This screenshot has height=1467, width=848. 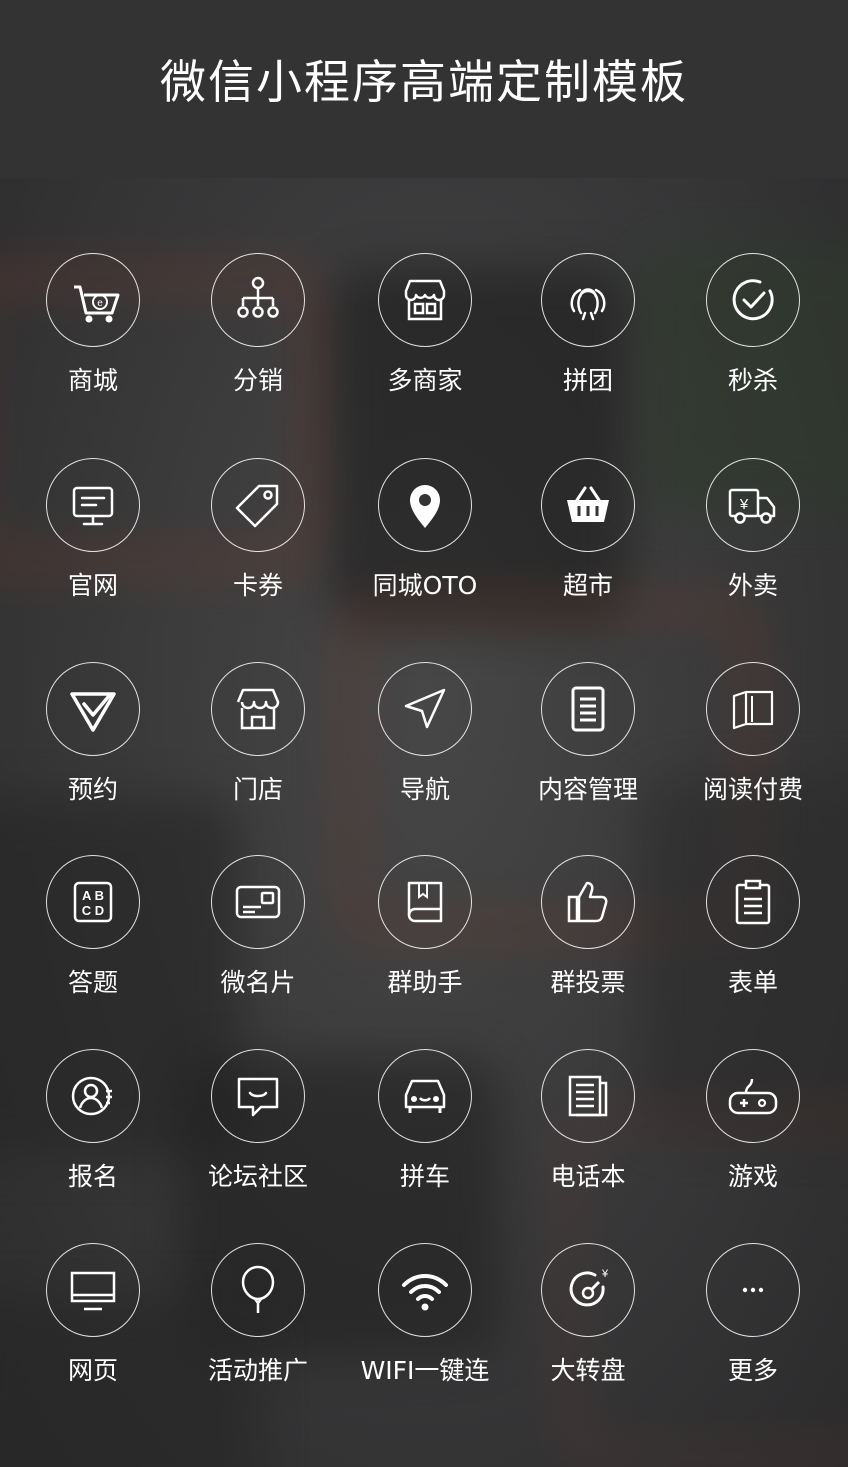 I want to click on clipboard-icon, so click(x=753, y=902).